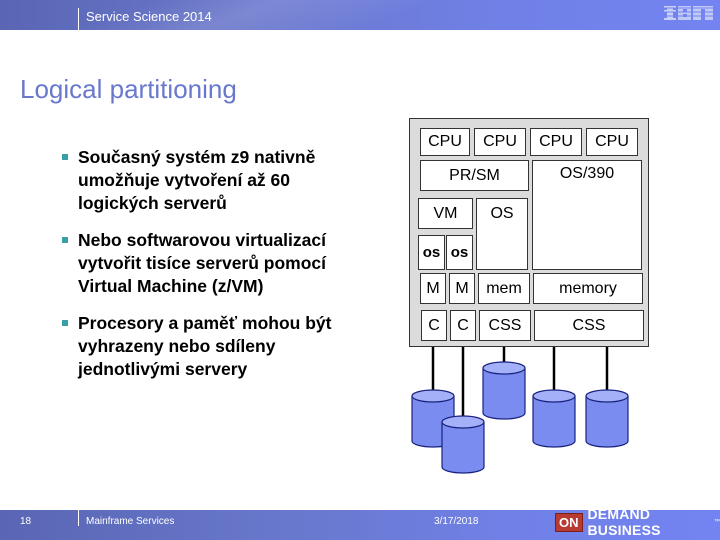 This screenshot has width=720, height=540. Describe the element at coordinates (184, 180) in the screenshot. I see `bullet-line: umožňuje vytvoření až 60` at that location.